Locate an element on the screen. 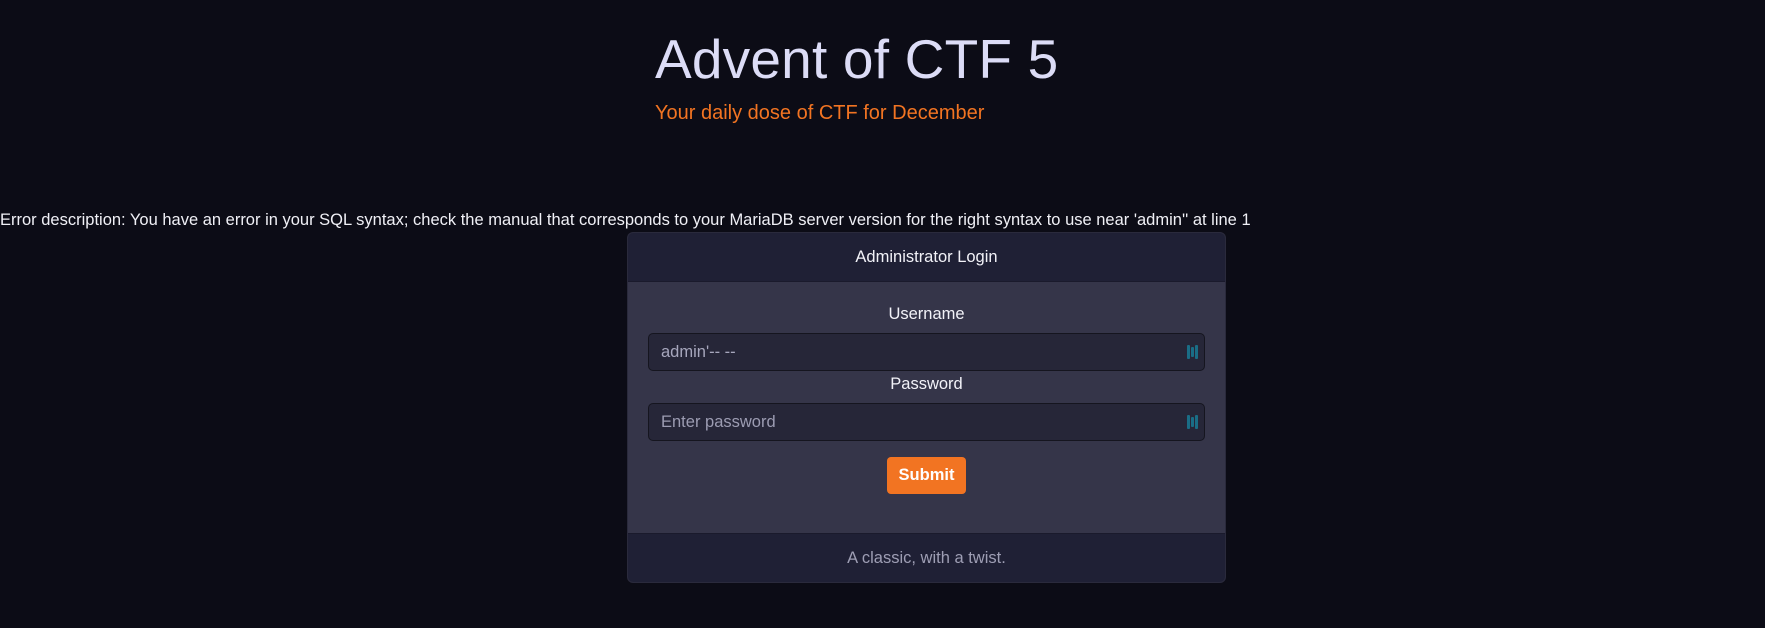  submit-button: Submit is located at coordinates (926, 475).